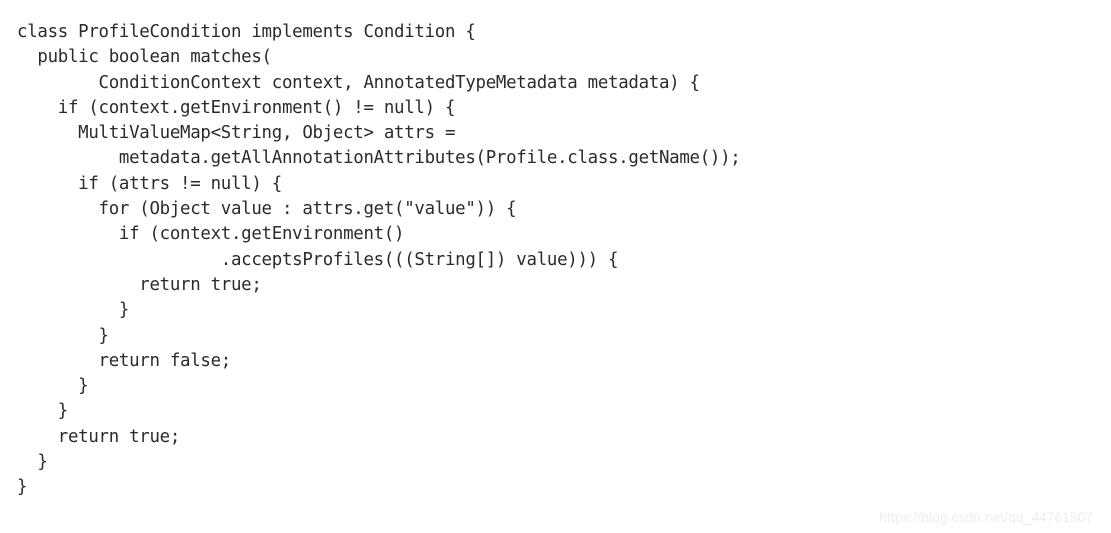  Describe the element at coordinates (236, 107) in the screenshot. I see `code-line: if (context.getEnvironment() != null) {` at that location.